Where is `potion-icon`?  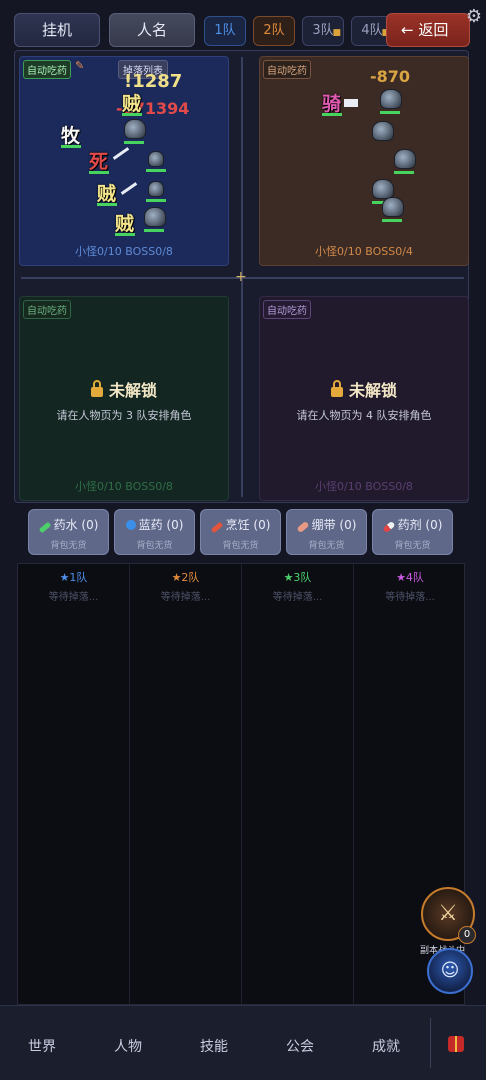 potion-icon is located at coordinates (44, 527).